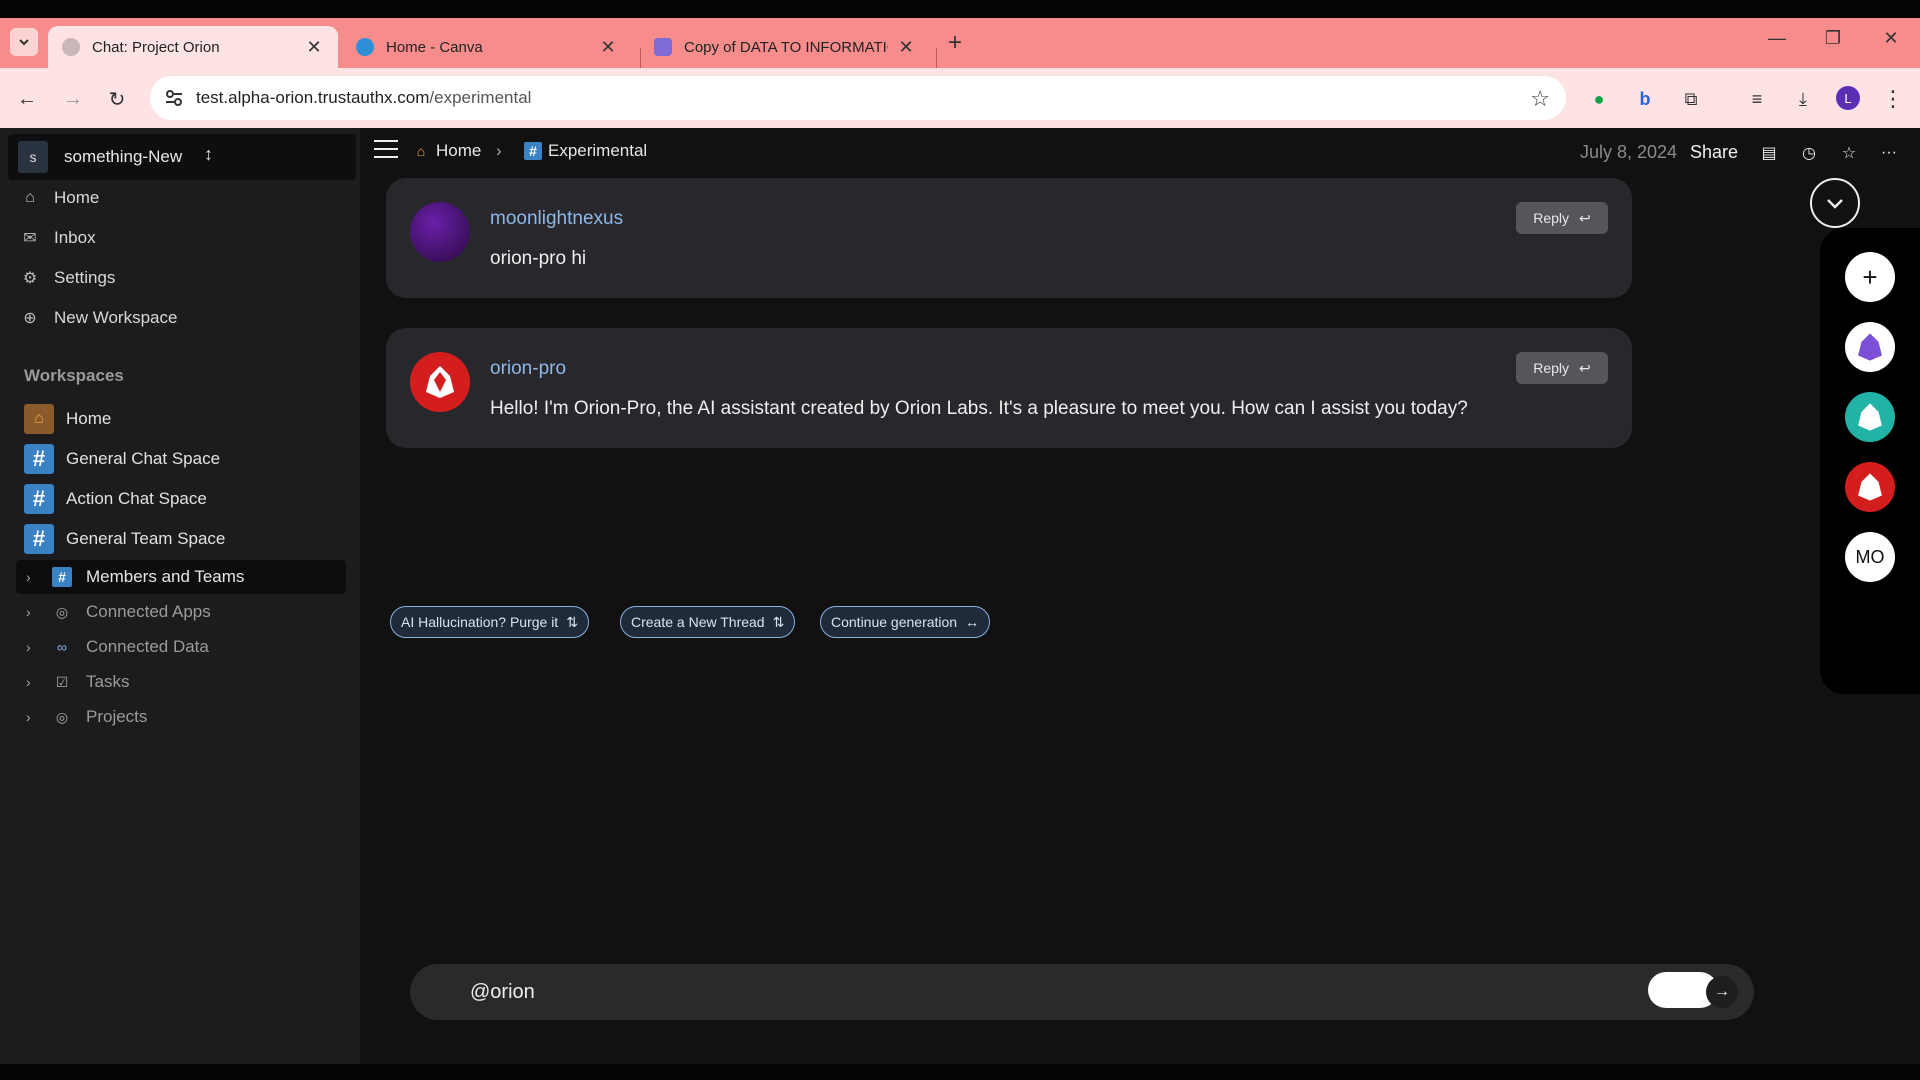  I want to click on sidebar-link-label: Settings, so click(85, 277).